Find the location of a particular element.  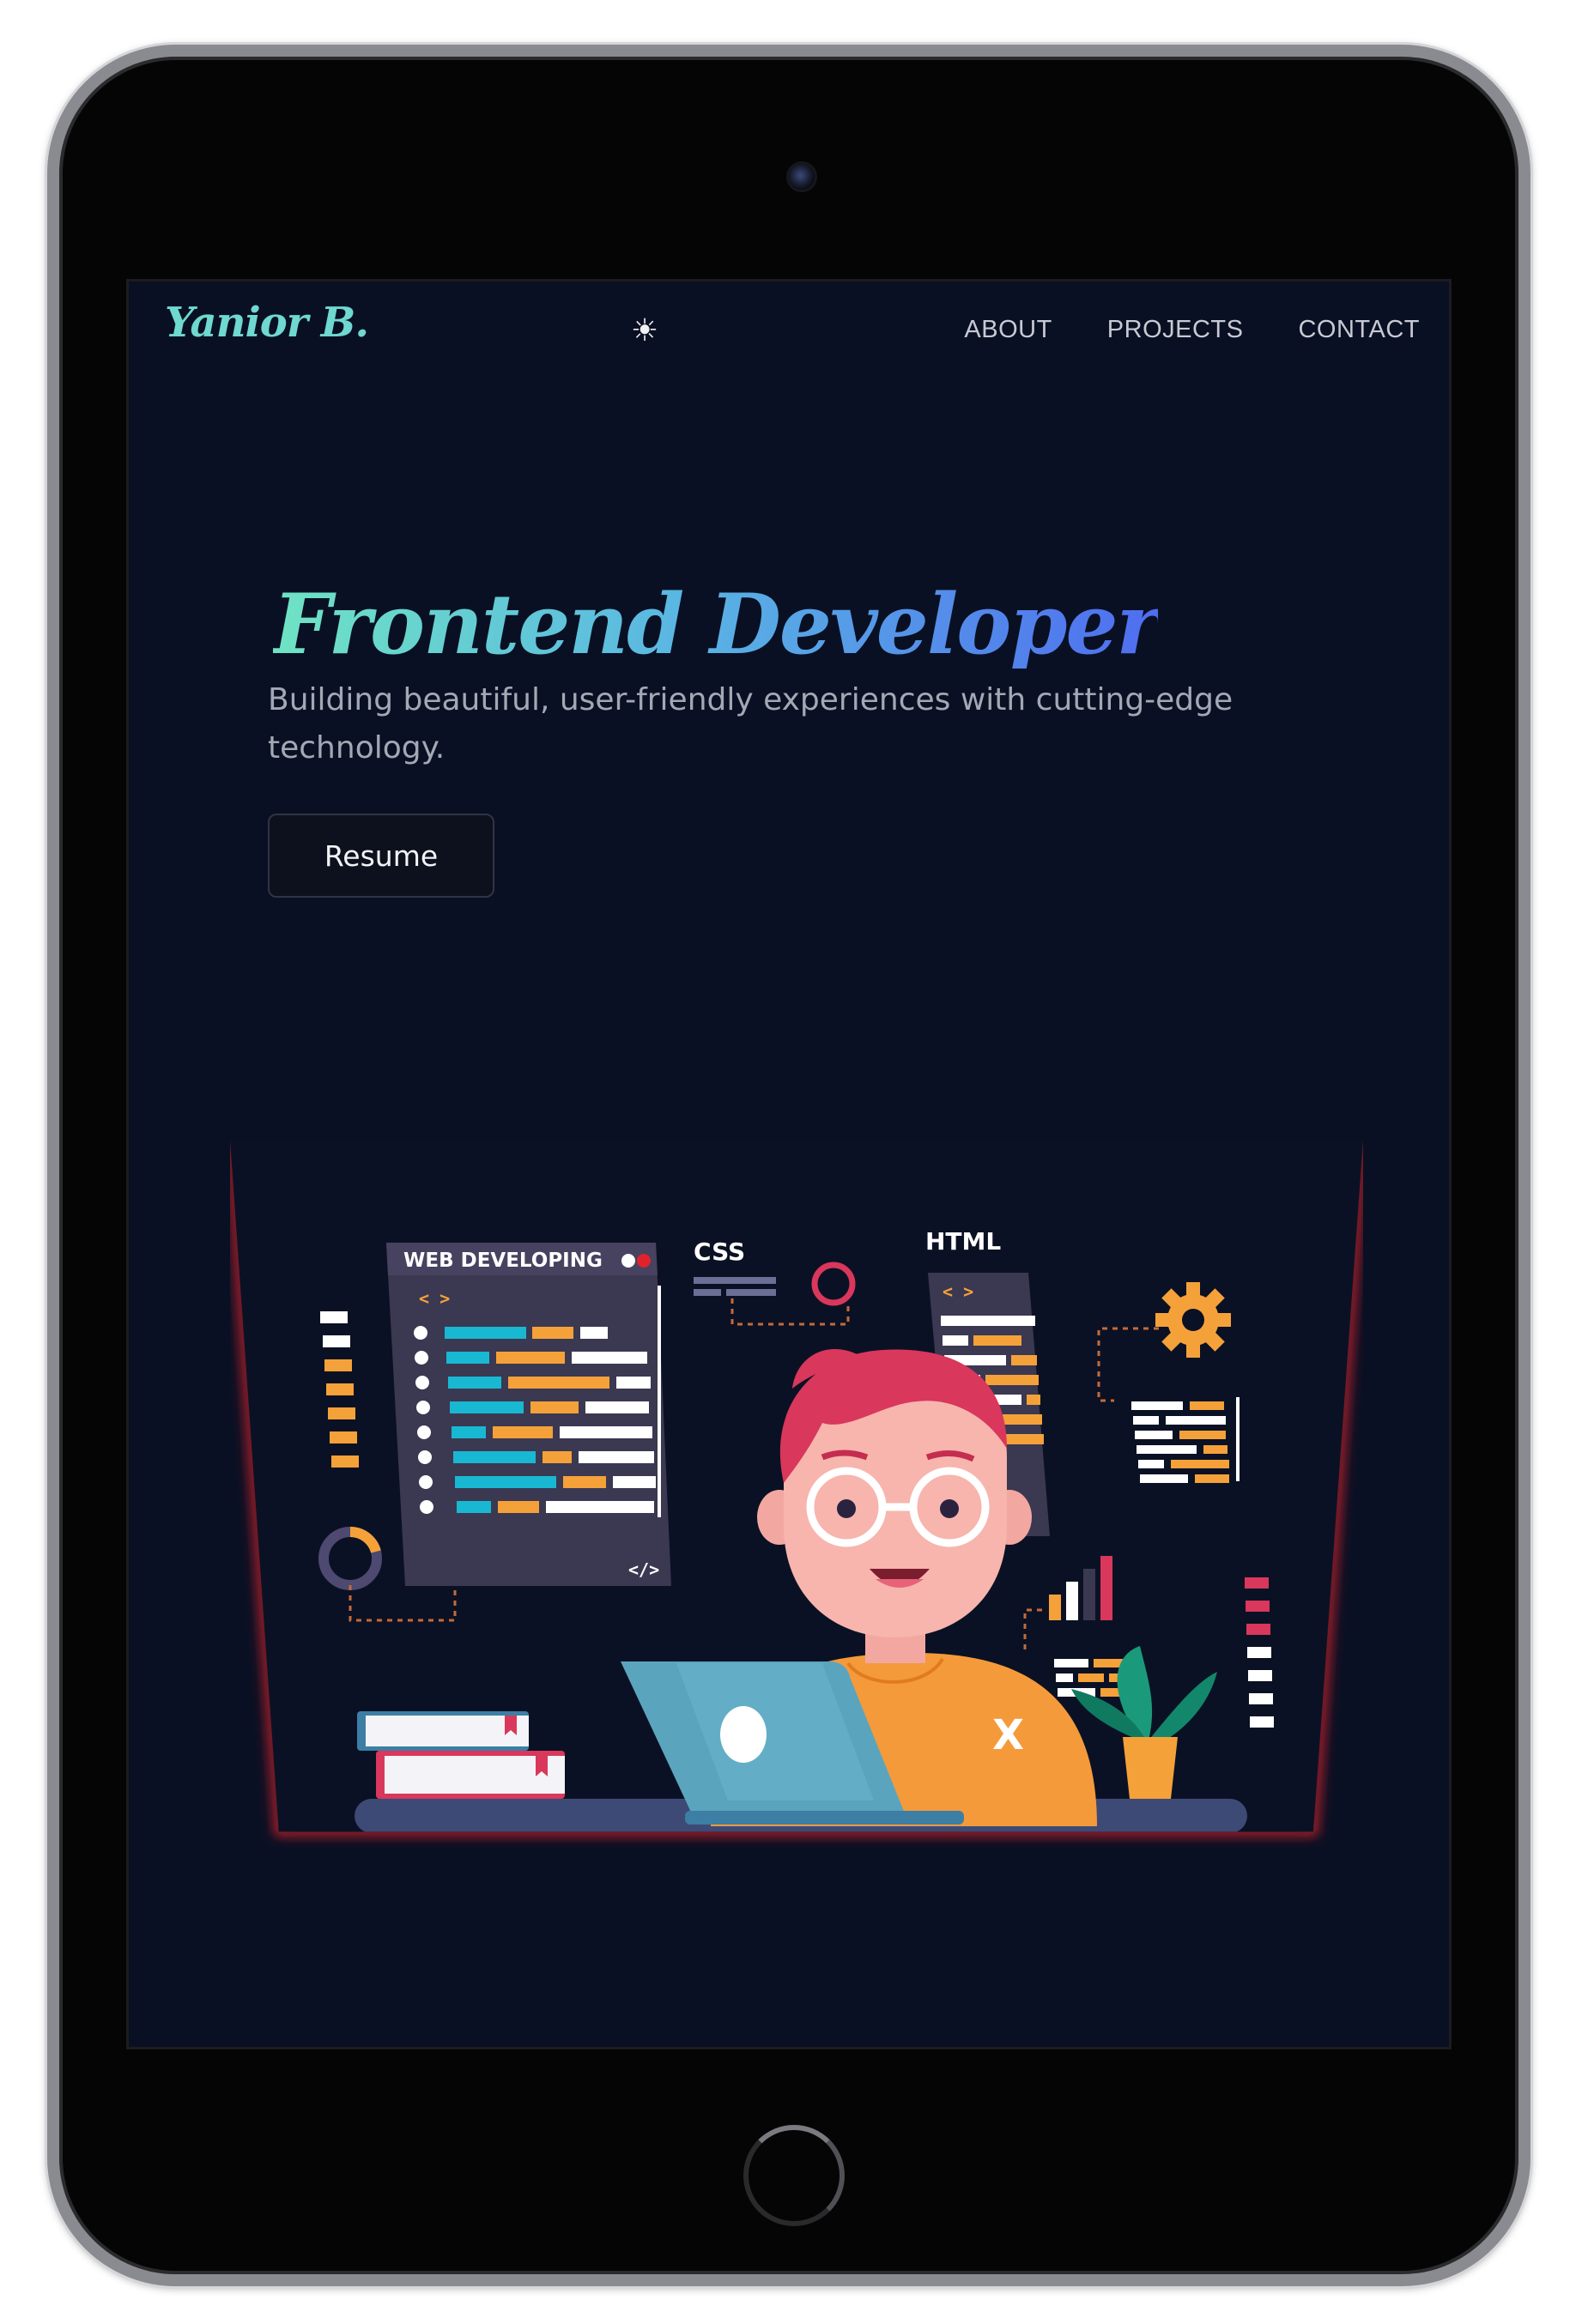

web-developing-panel: WEB DEVELOPING < > </> is located at coordinates (528, 1414).